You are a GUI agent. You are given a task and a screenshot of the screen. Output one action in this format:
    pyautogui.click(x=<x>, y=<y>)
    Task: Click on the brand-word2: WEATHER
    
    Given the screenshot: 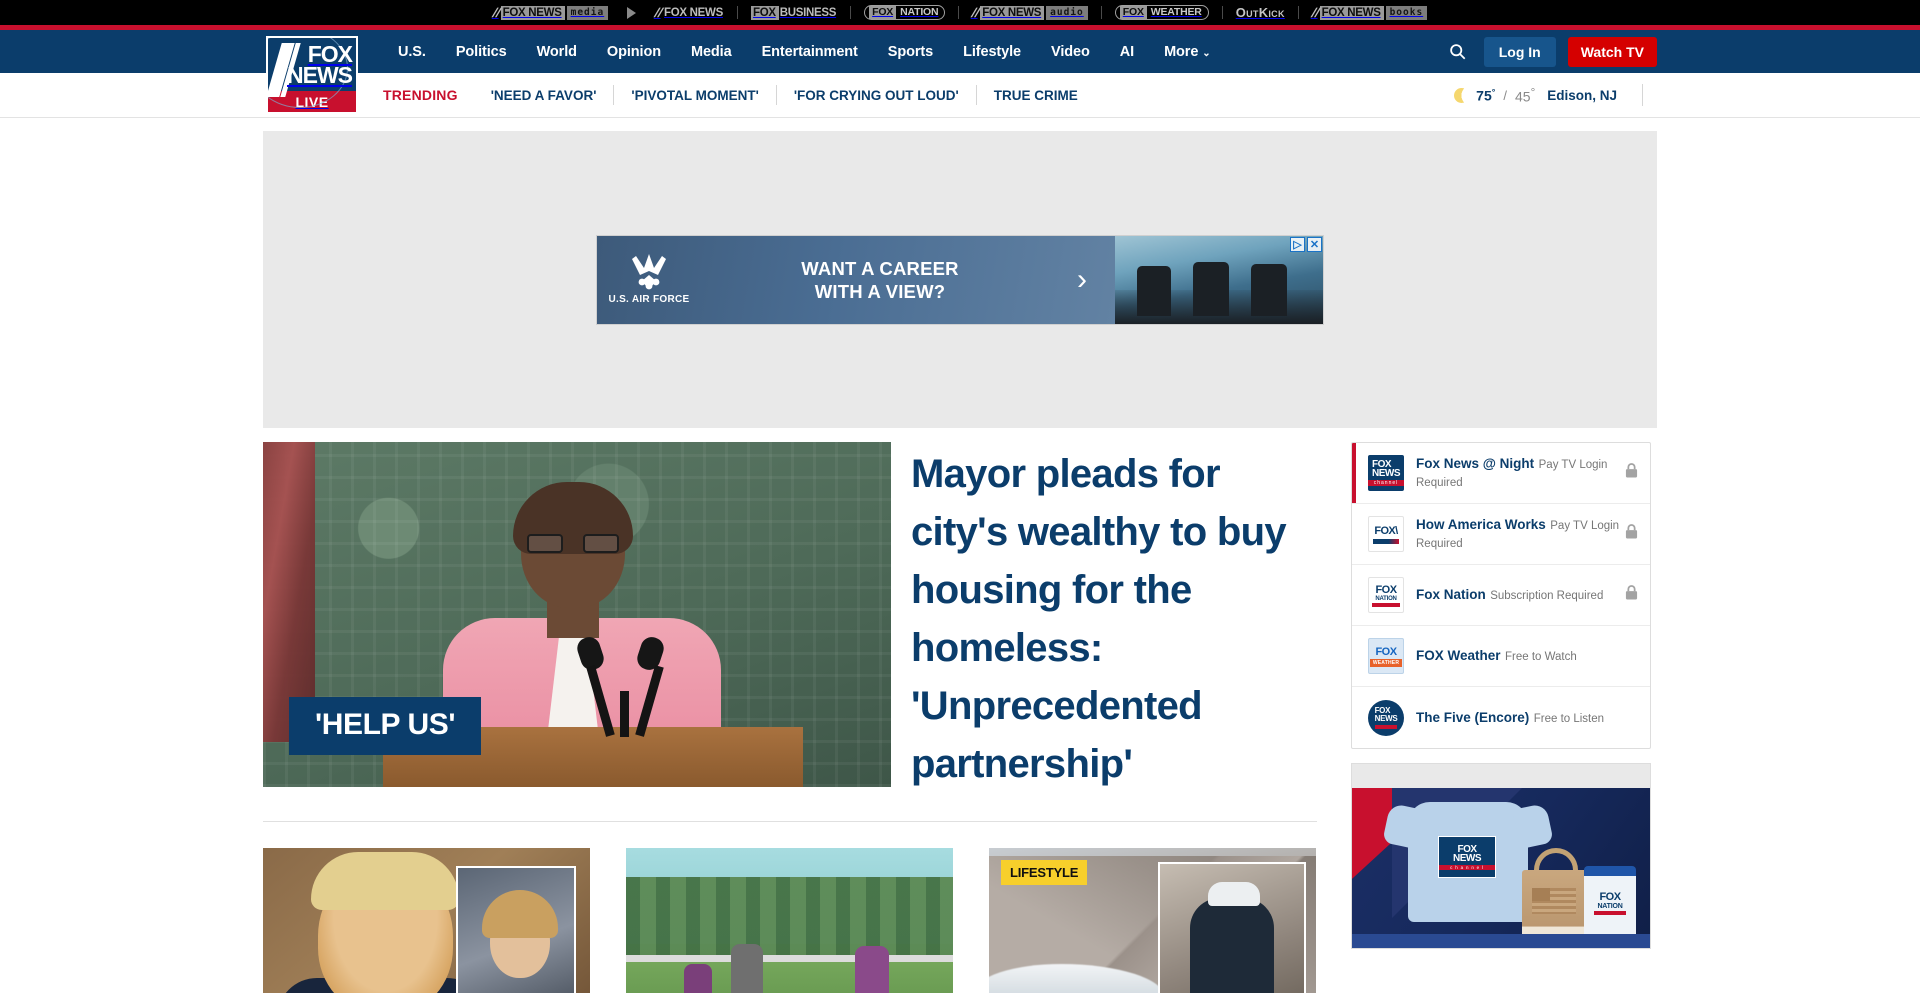 What is the action you would take?
    pyautogui.click(x=1176, y=12)
    